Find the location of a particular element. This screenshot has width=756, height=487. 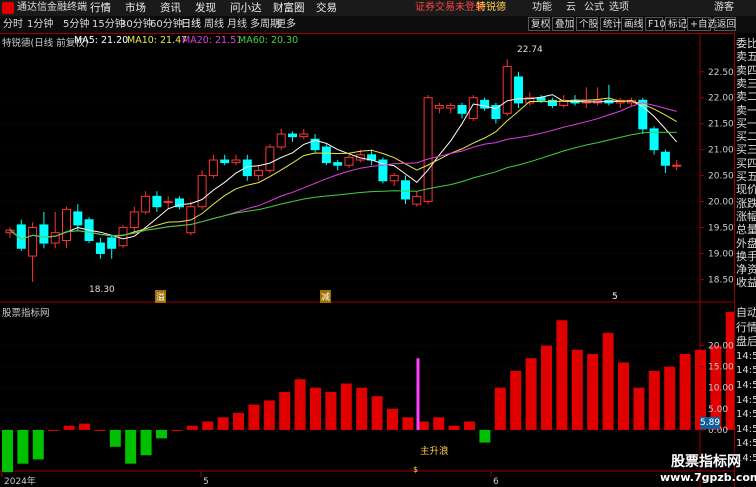

top-nav-item: 问小达 is located at coordinates (246, 8).